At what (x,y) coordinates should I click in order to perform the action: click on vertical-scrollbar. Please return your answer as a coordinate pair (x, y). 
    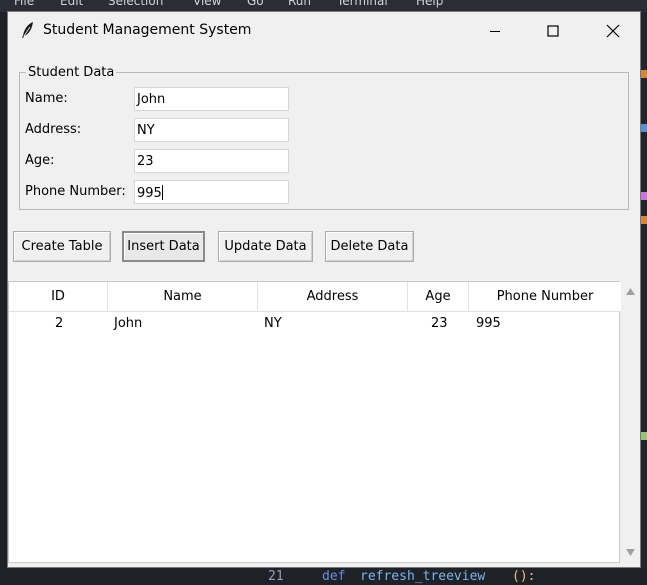
    Looking at the image, I should click on (630, 422).